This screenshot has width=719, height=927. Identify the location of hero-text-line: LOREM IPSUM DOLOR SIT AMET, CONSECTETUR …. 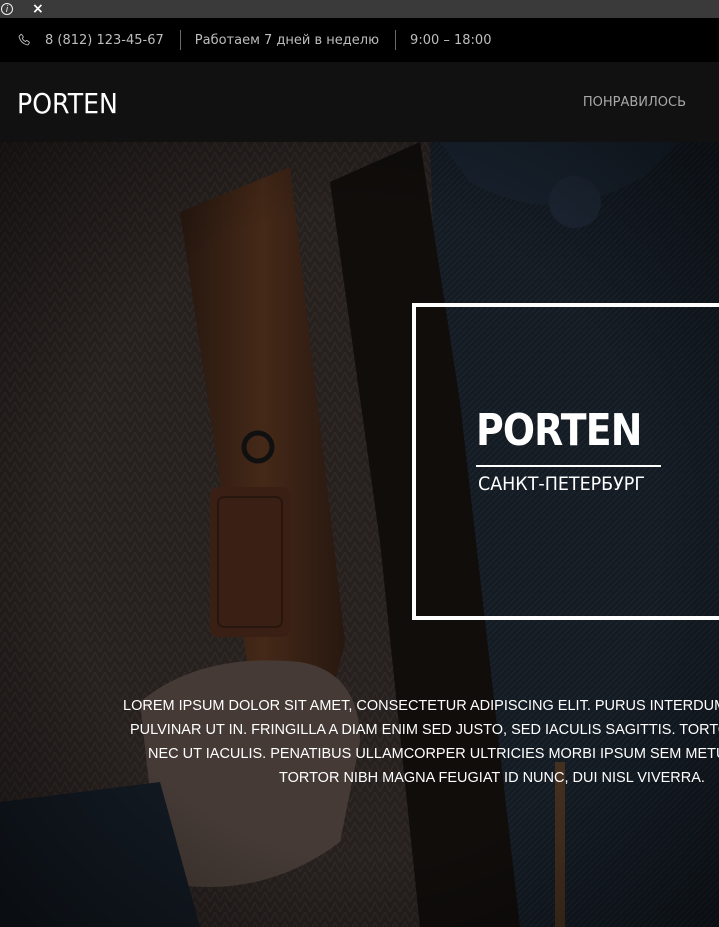
(421, 706).